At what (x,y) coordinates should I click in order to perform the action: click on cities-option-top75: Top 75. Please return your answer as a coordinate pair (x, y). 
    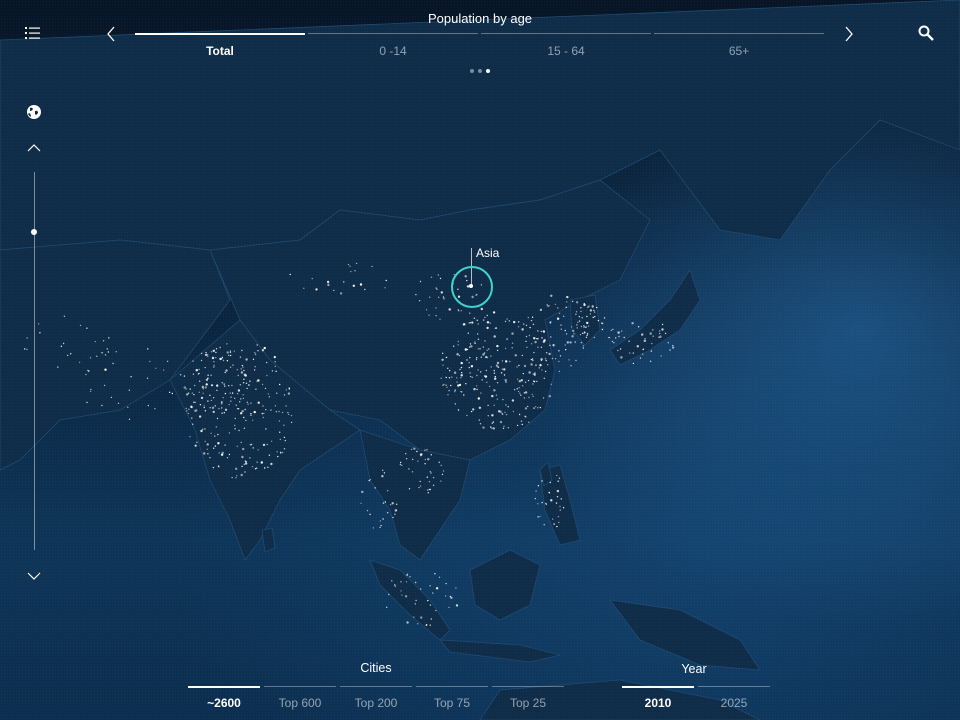
    Looking at the image, I should click on (452, 699).